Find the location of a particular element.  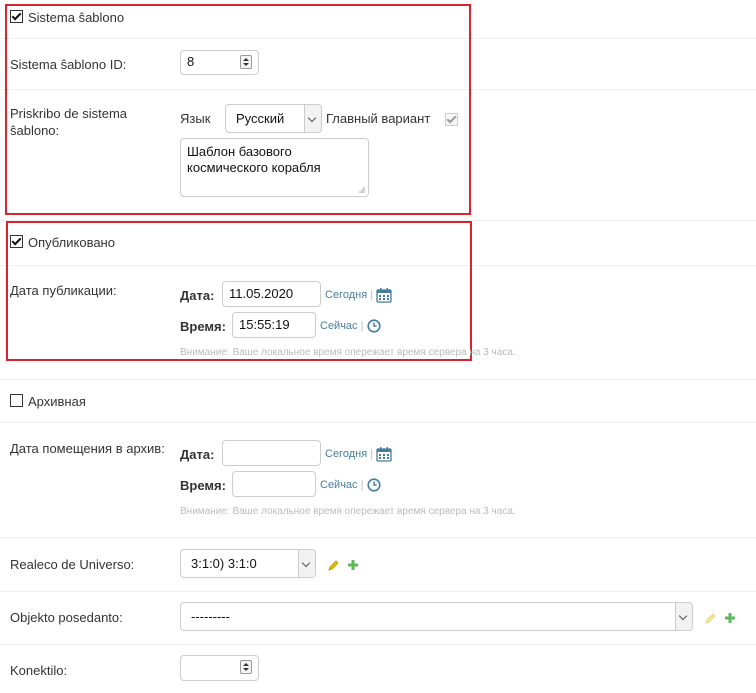

pub-time-input: 15:55:19 is located at coordinates (274, 325).